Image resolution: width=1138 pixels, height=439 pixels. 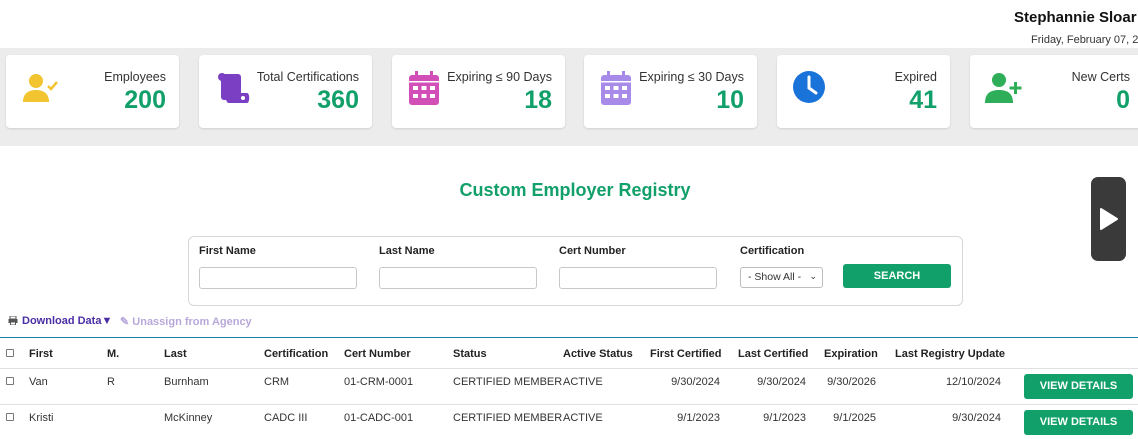 What do you see at coordinates (950, 354) in the screenshot?
I see `column-header-last-registry-update: Last Registry Update` at bounding box center [950, 354].